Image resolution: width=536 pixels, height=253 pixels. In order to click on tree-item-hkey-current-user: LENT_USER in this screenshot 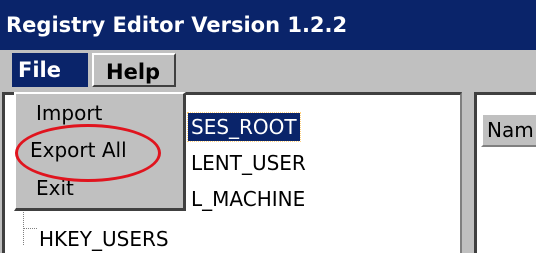, I will do `click(248, 163)`.